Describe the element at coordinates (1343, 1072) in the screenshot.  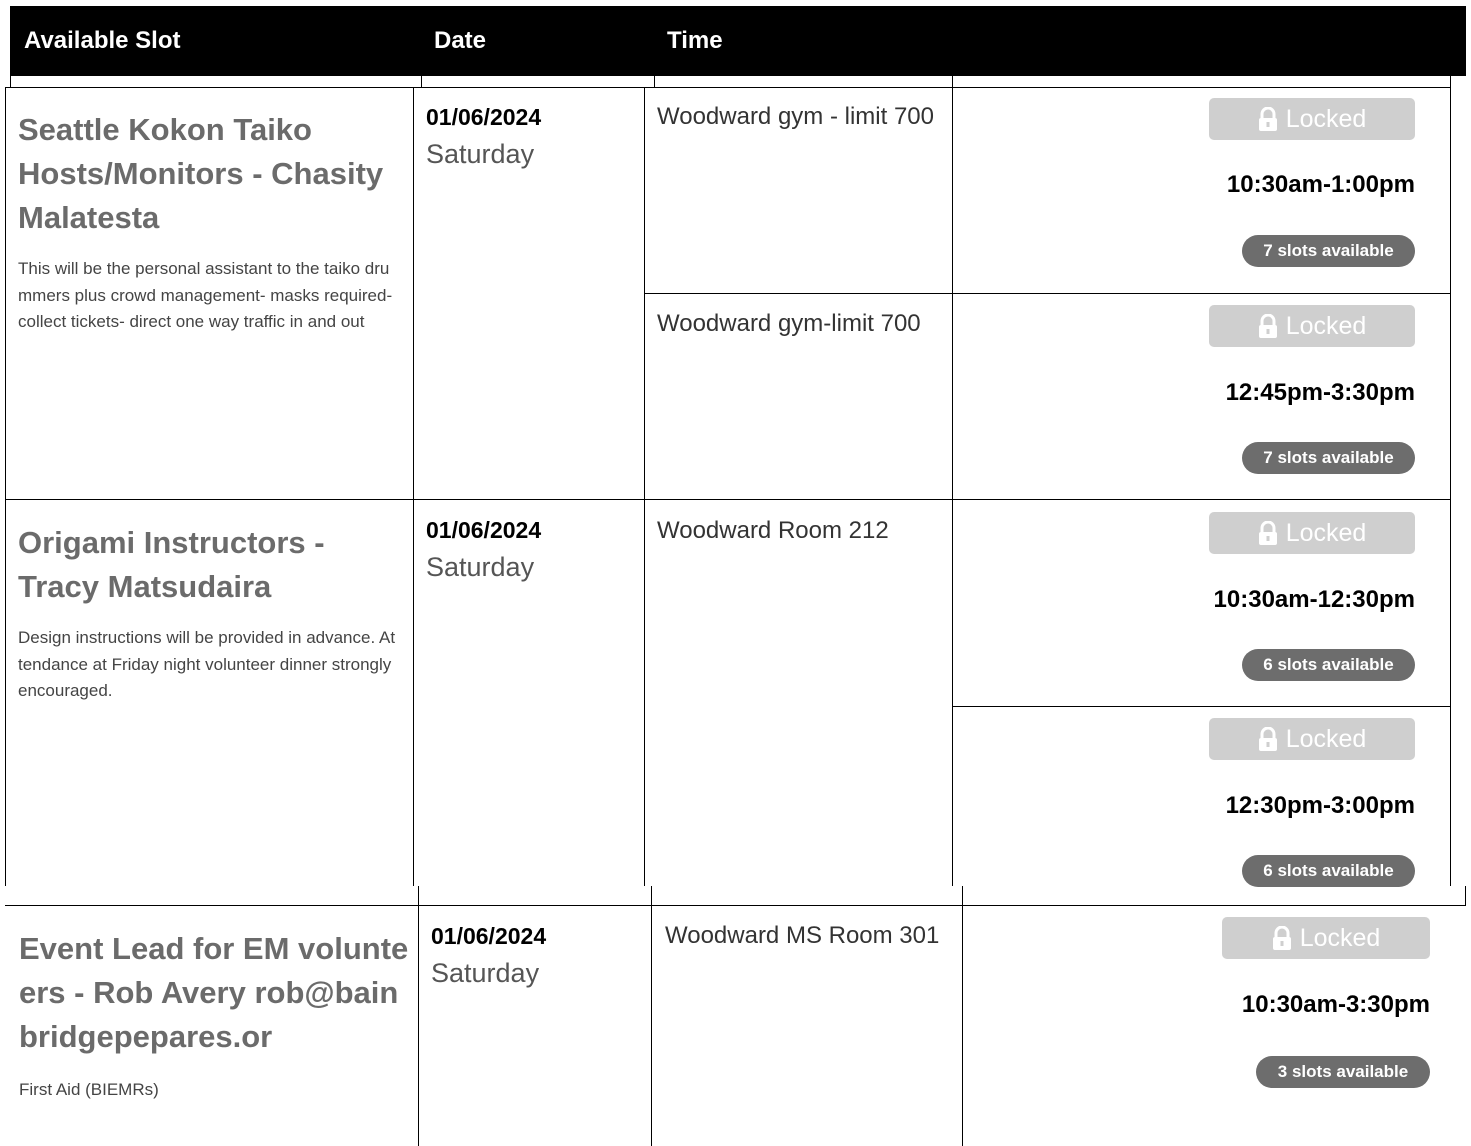
I see `slots-available-badge: 3 slots available` at that location.